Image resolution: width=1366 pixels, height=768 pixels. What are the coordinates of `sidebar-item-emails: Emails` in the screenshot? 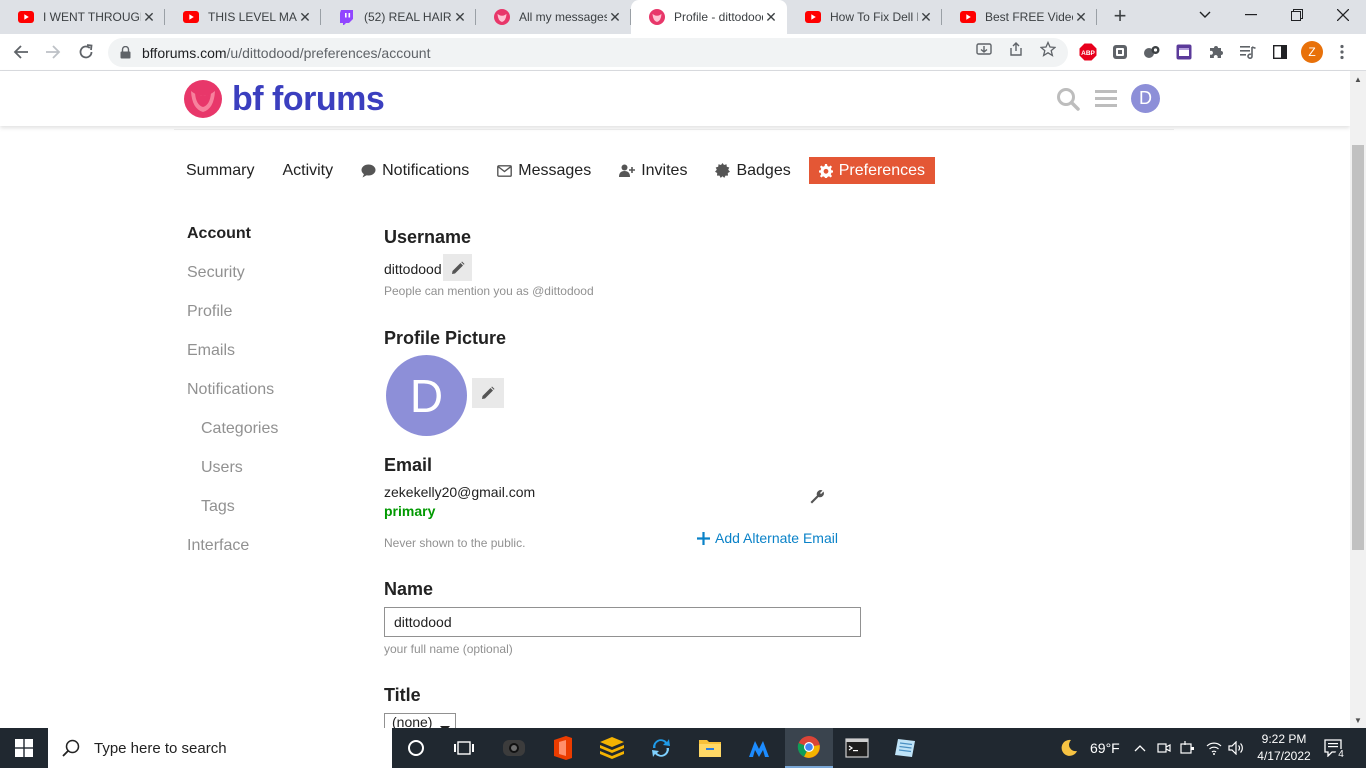 It's located at (267, 358).